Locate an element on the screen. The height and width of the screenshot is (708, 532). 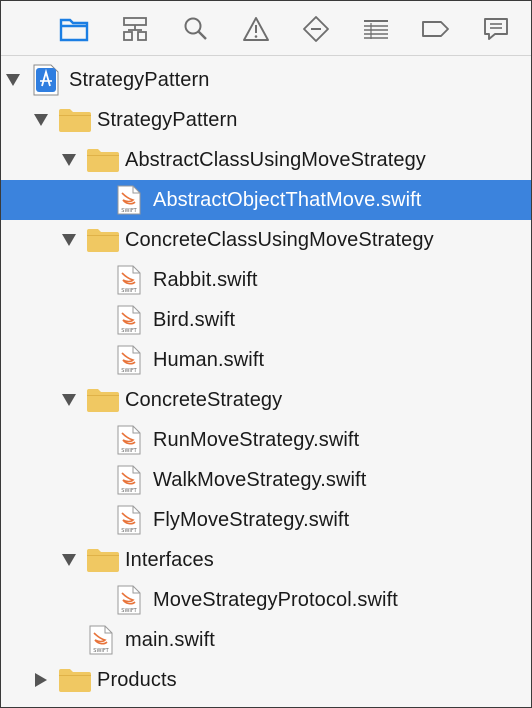
tree-row-file-walk: SWIFT WalkMoveStrategy.swift is located at coordinates (266, 480).